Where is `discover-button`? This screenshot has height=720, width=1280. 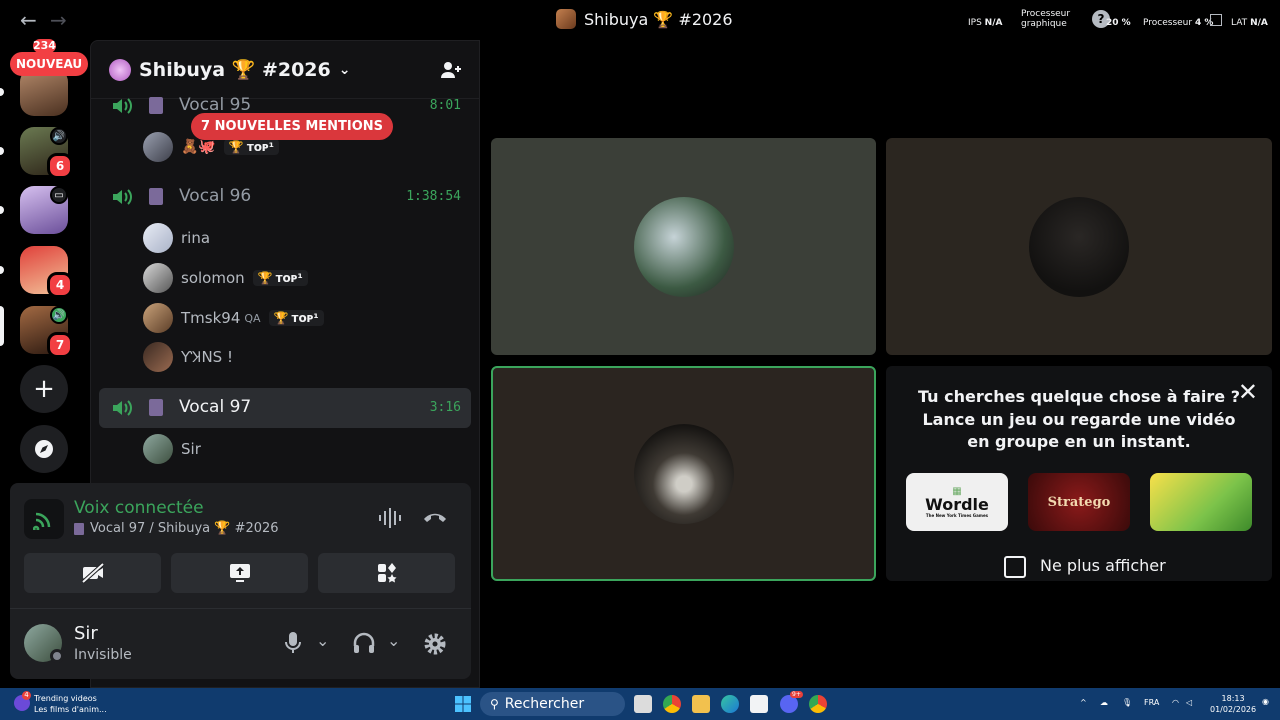
discover-button is located at coordinates (44, 449).